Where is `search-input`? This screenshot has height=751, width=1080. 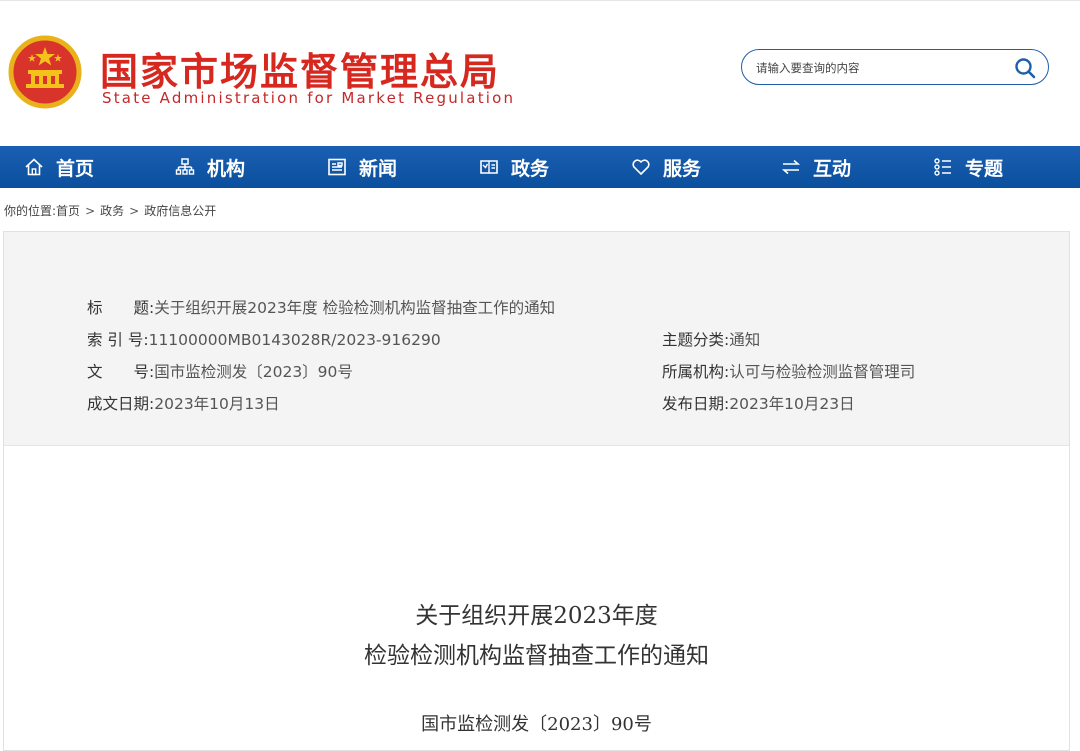
search-input is located at coordinates (881, 68).